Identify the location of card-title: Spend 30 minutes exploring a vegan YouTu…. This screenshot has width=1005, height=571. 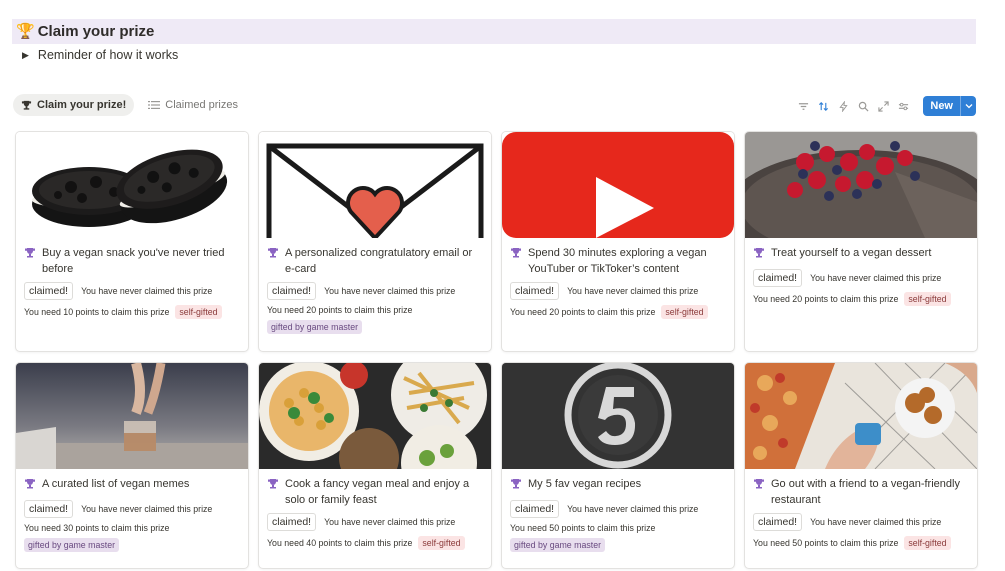
(617, 261).